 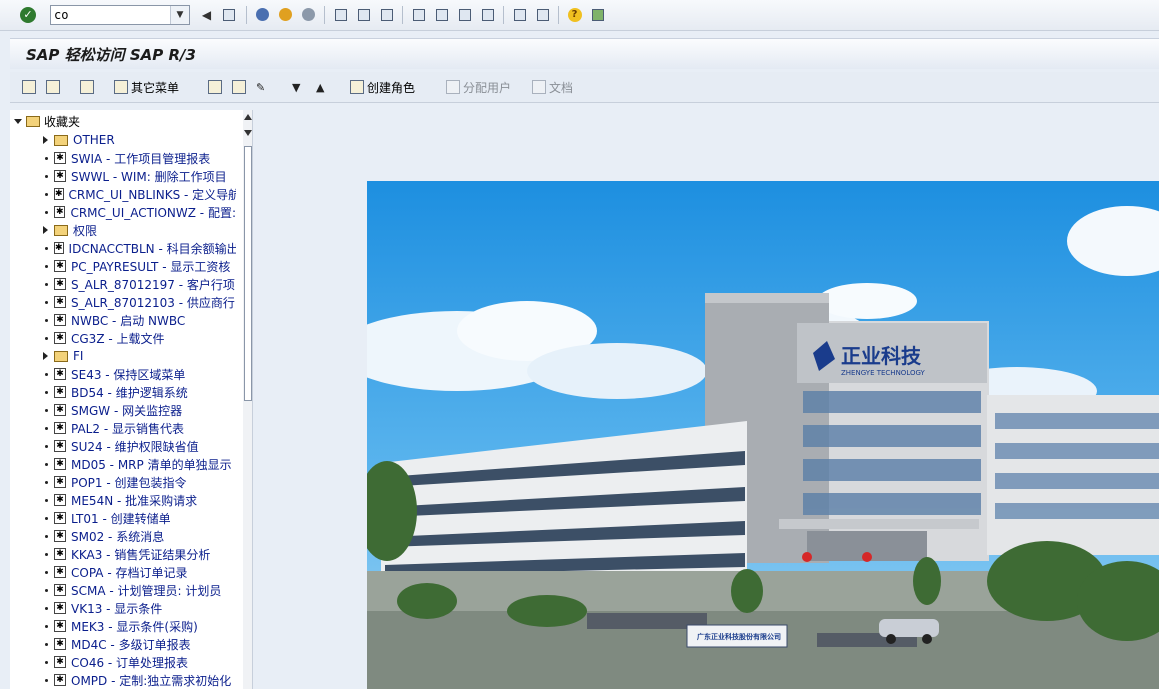 I want to click on exit-icon, so click(x=285, y=14).